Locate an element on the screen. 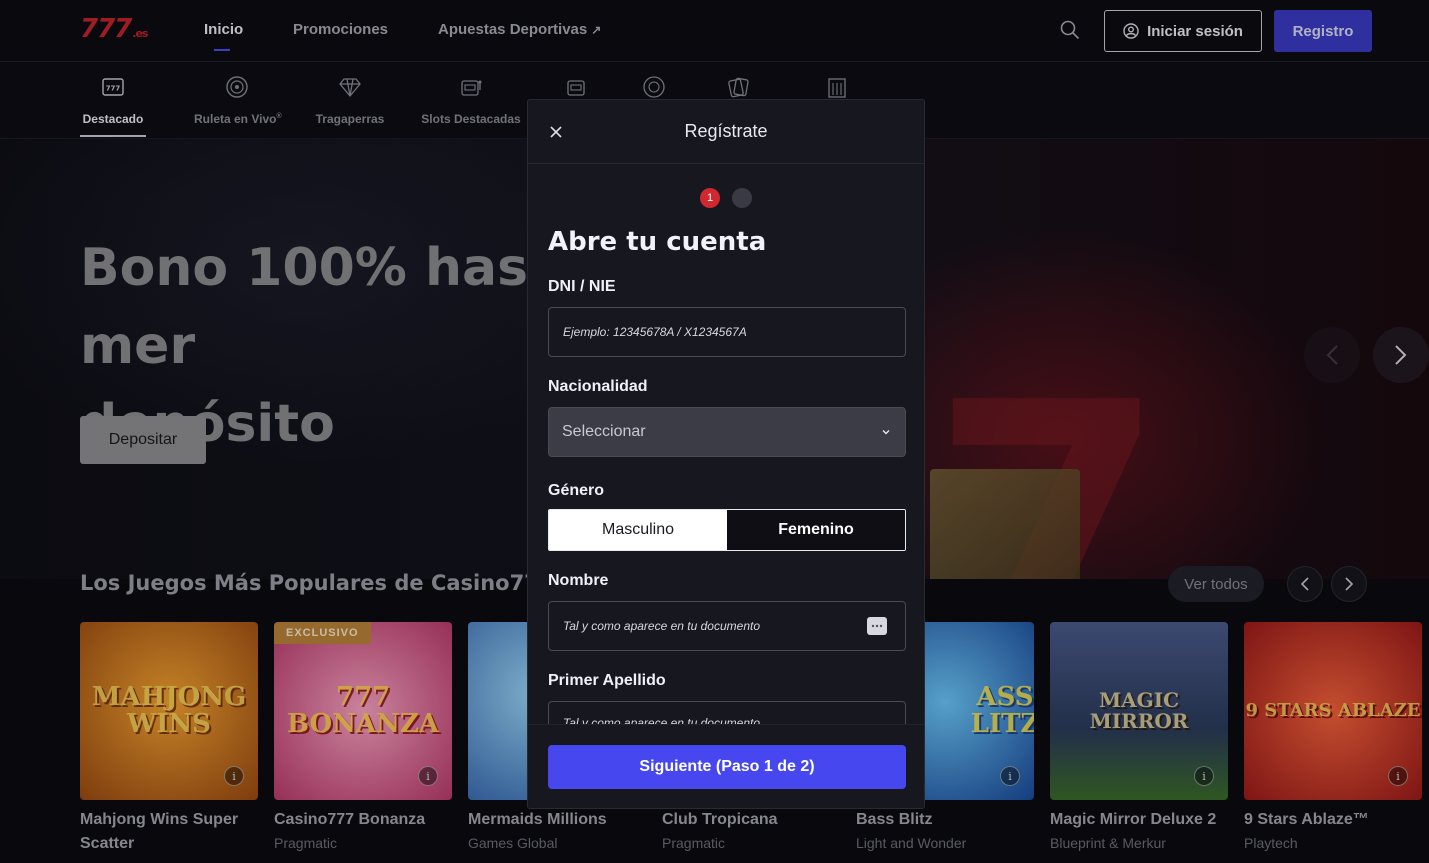  exclusive-badge: EXCLUSIVO is located at coordinates (322, 633).